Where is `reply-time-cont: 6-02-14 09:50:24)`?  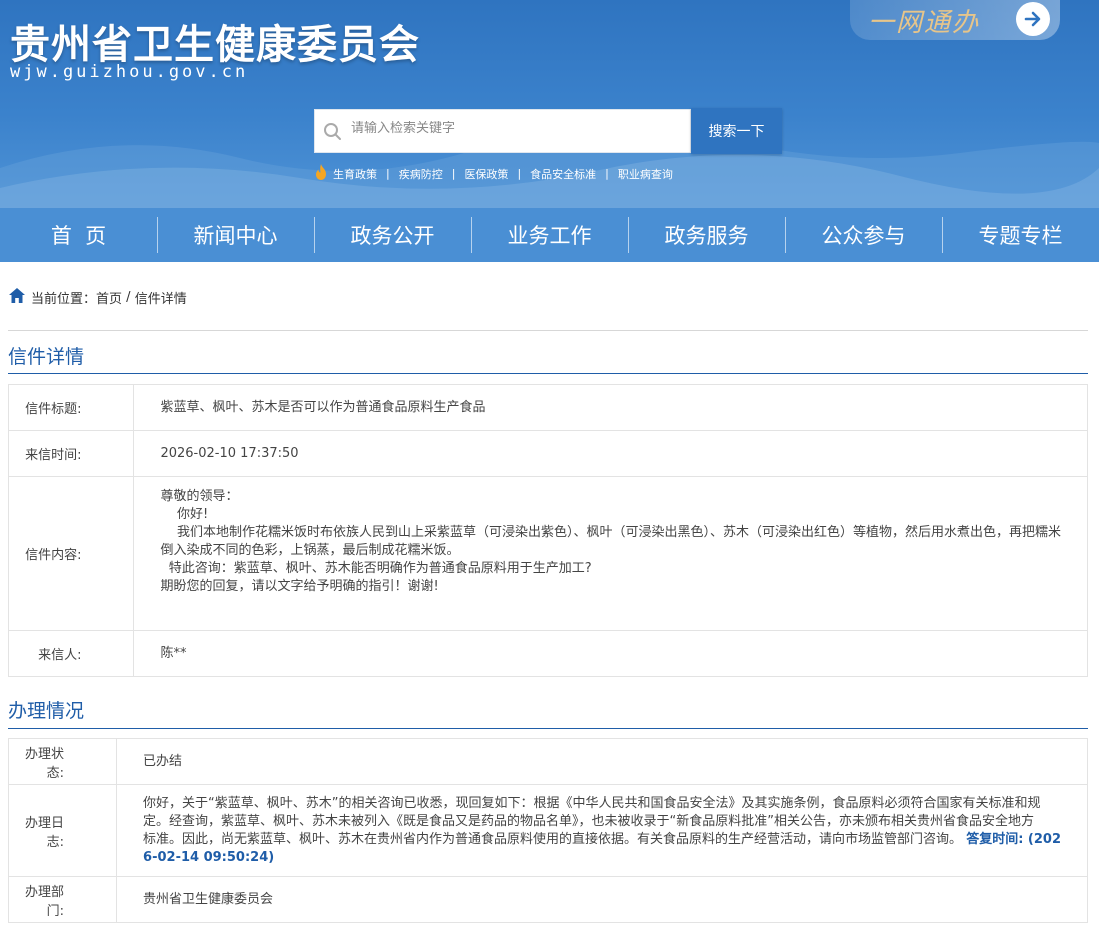
reply-time-cont: 6-02-14 09:50:24) is located at coordinates (209, 857).